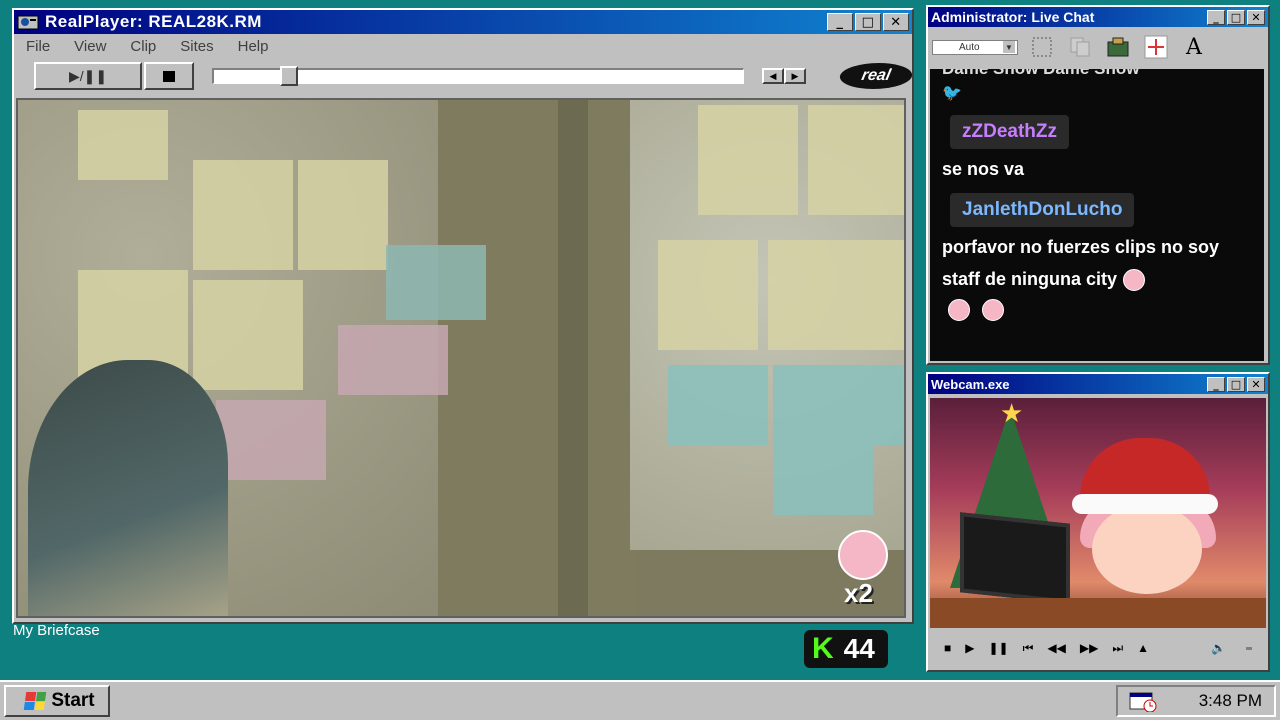 The width and height of the screenshot is (1280, 720). I want to click on play-pause-button: ▶/❚❚, so click(88, 76).